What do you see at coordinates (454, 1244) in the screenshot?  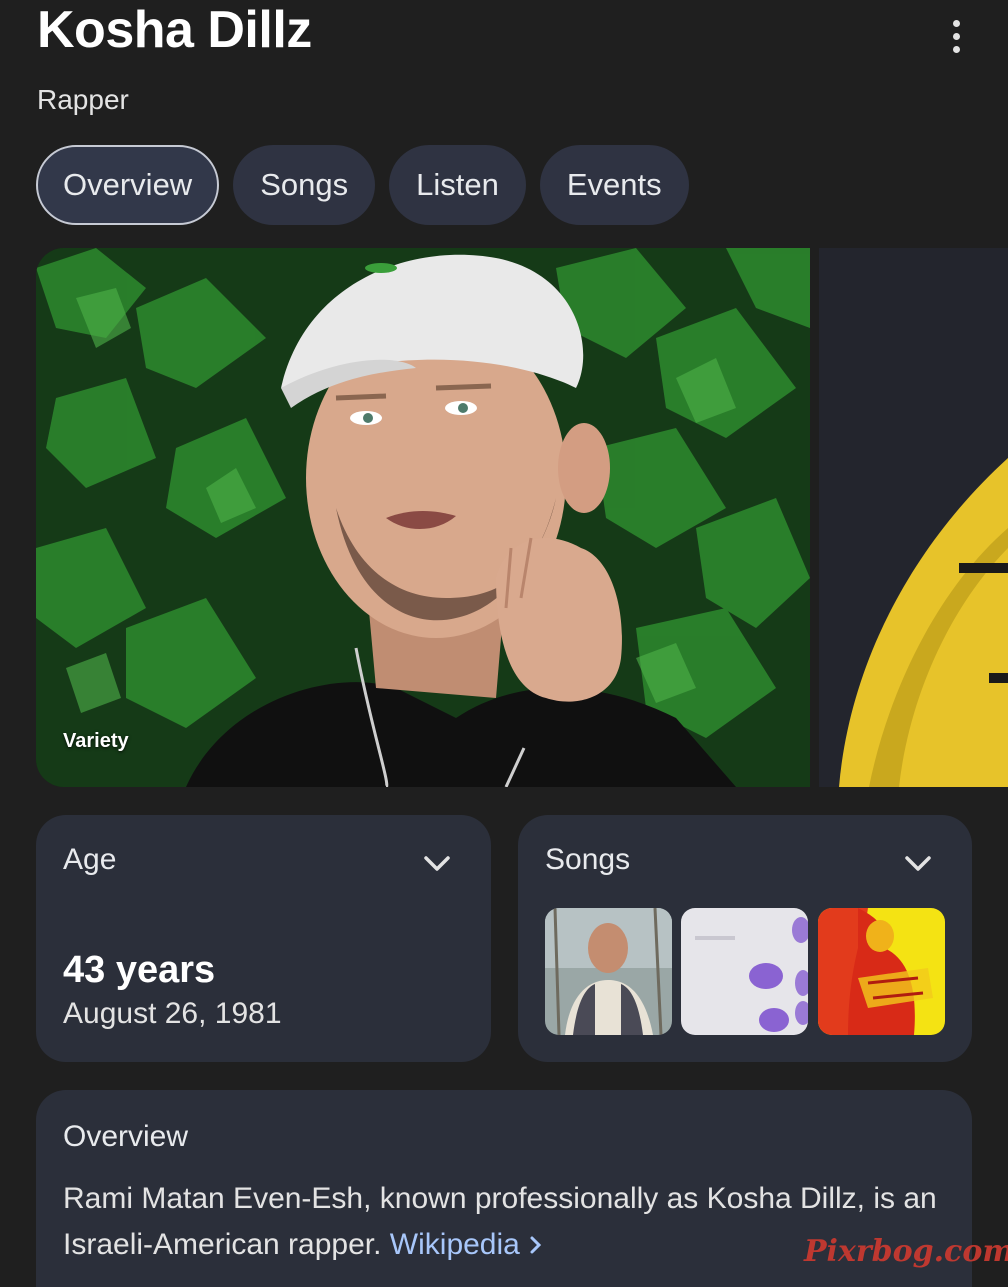 I see `wikipedia-link-label: Wikipedia` at bounding box center [454, 1244].